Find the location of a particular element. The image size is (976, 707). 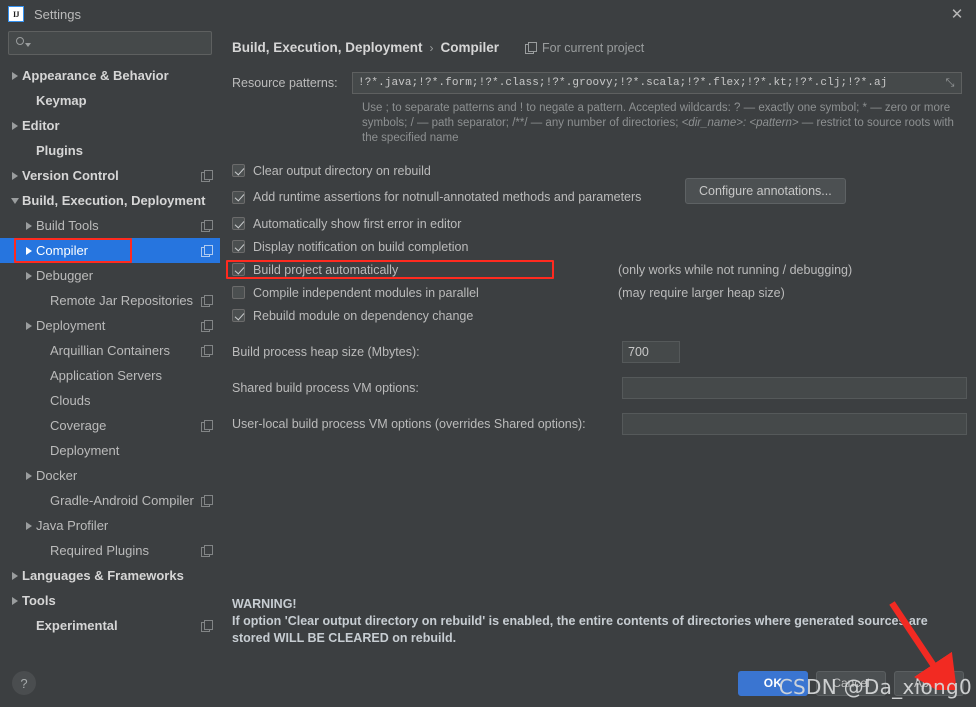

checkbox-rebuild-module-on-dependency-change is located at coordinates (238, 315).